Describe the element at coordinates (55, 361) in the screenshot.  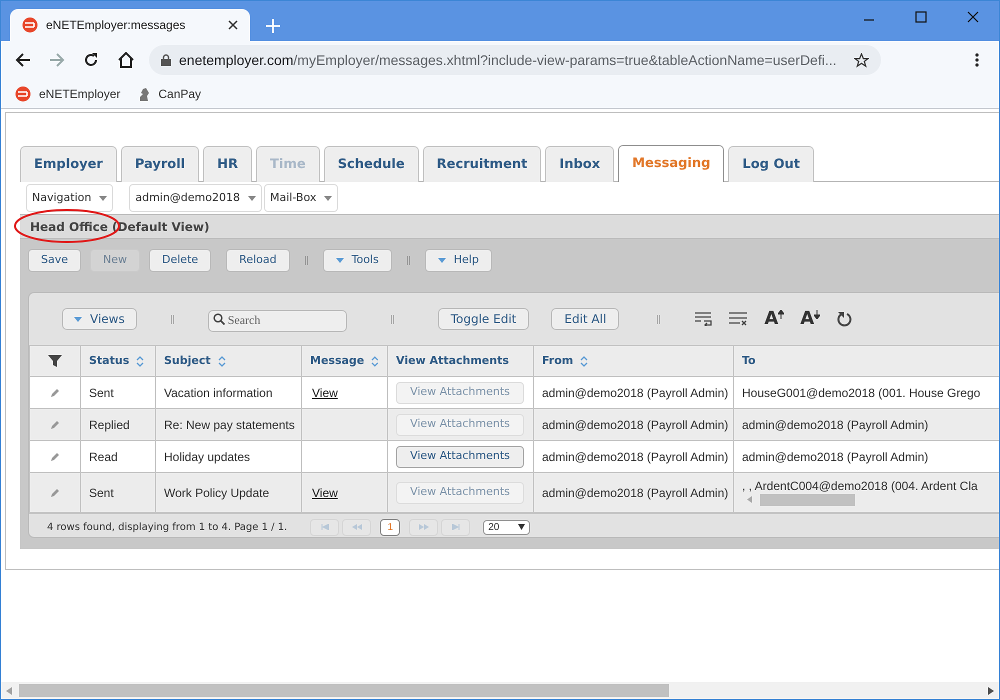
I see `filter-icon` at that location.